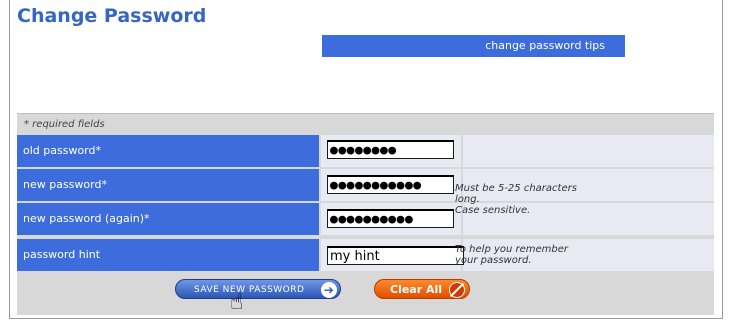  What do you see at coordinates (168, 219) in the screenshot?
I see `new-password-again-label: new password (again)*` at bounding box center [168, 219].